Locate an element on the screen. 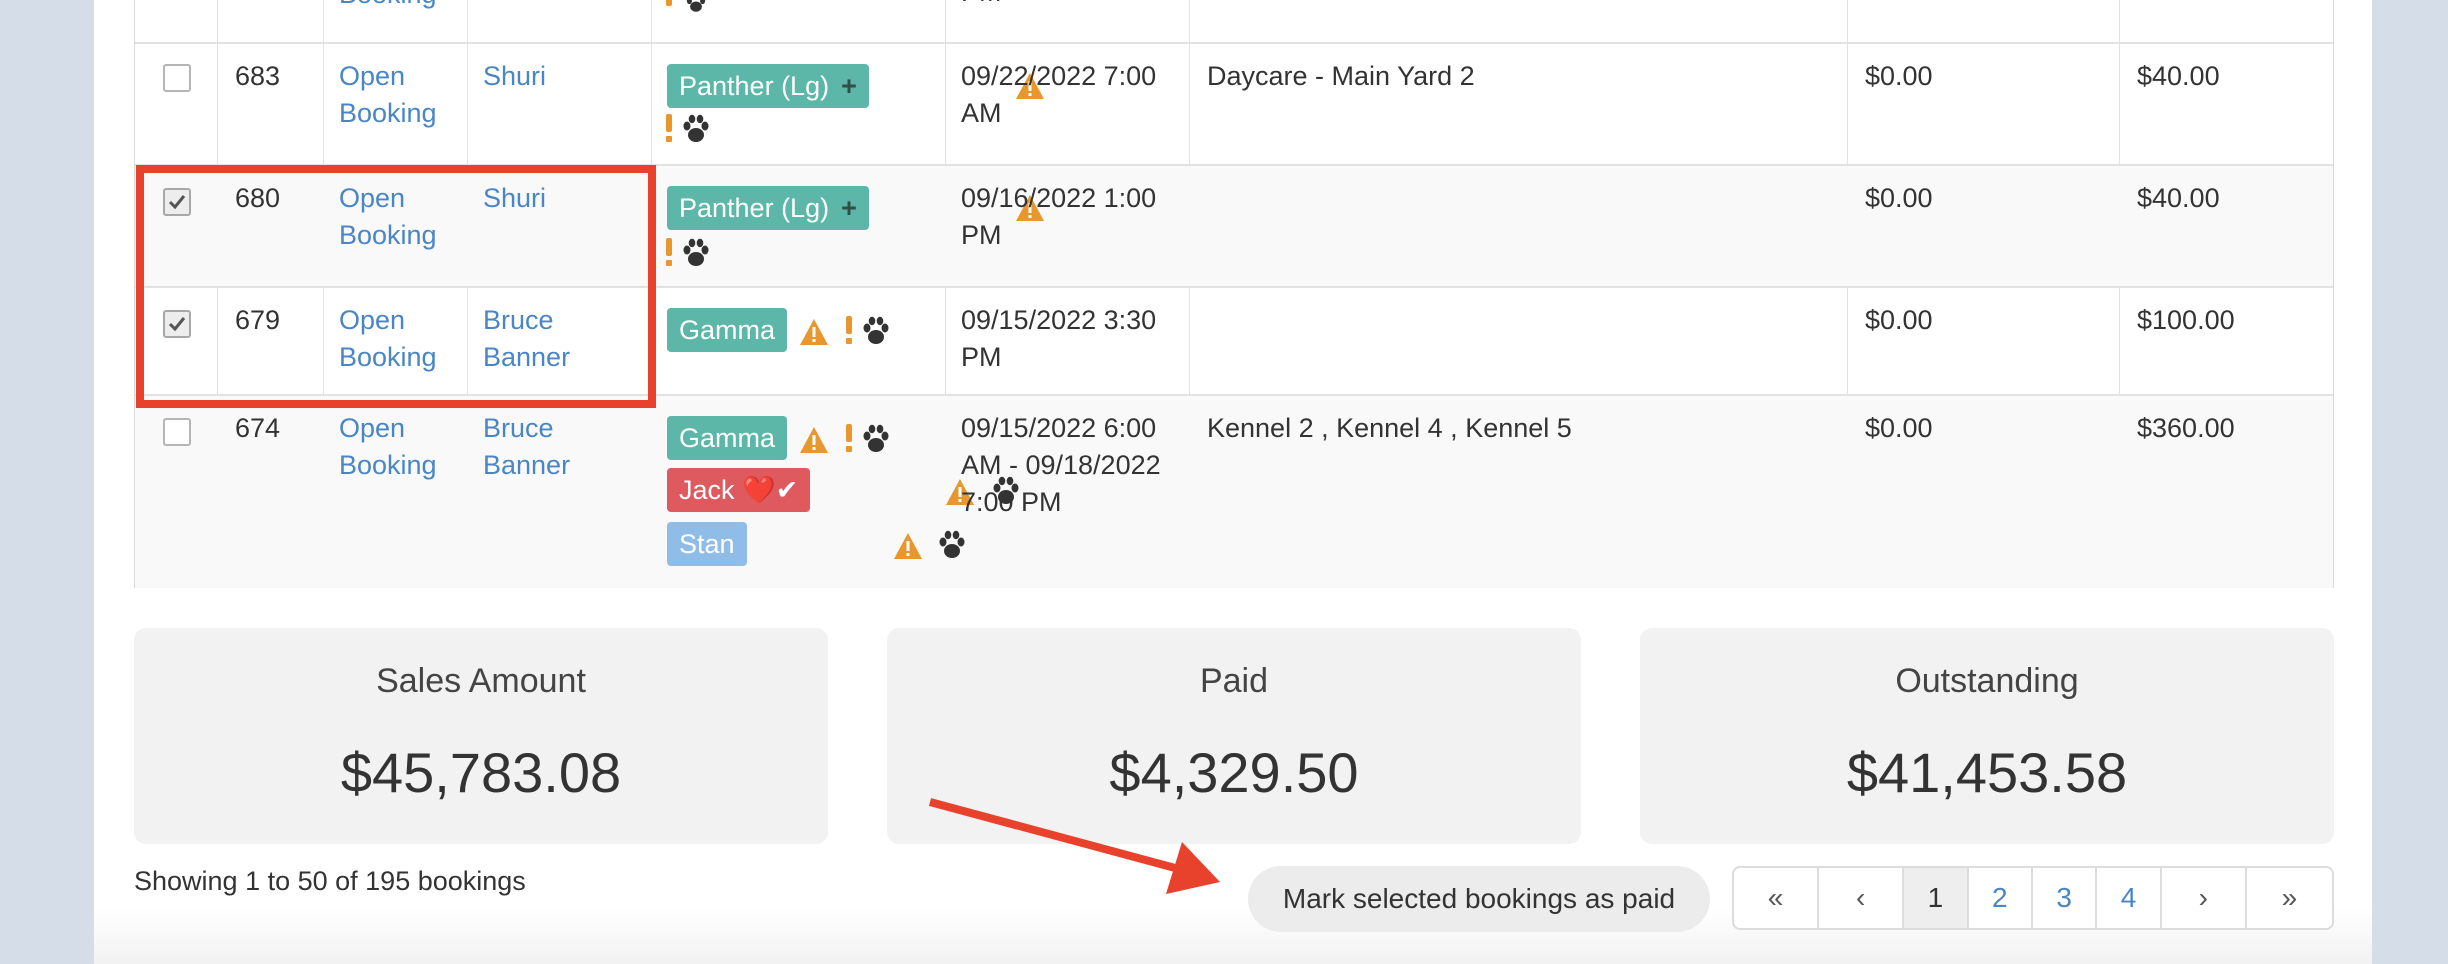 Image resolution: width=2448 pixels, height=964 pixels. page-button-3: 3 is located at coordinates (2065, 898).